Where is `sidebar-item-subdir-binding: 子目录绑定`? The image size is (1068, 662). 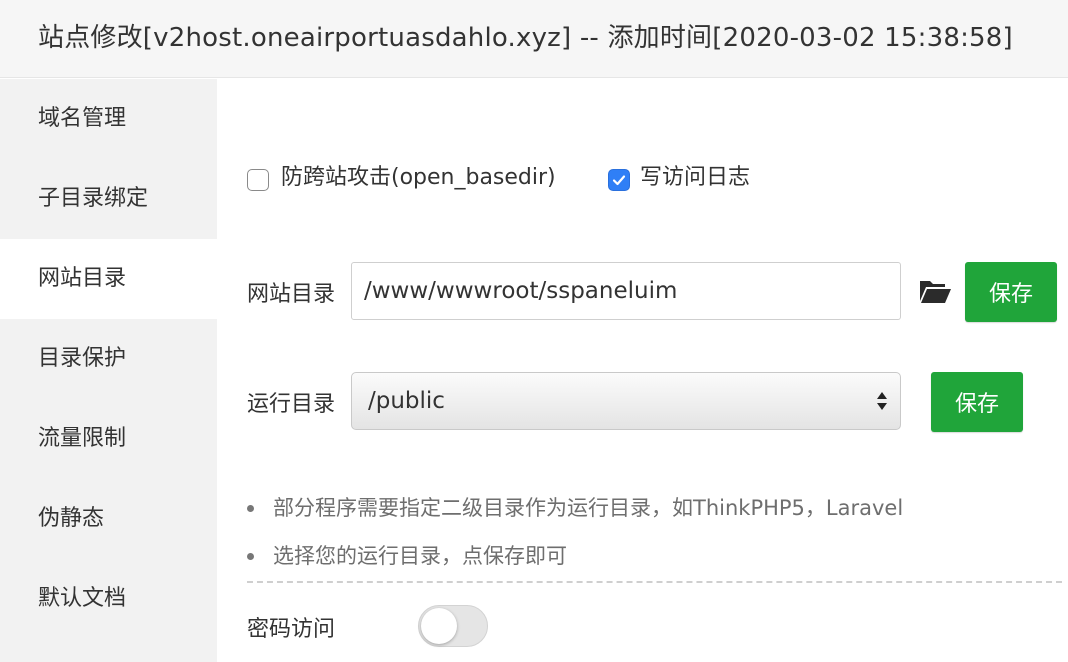
sidebar-item-subdir-binding: 子目录绑定 is located at coordinates (108, 199).